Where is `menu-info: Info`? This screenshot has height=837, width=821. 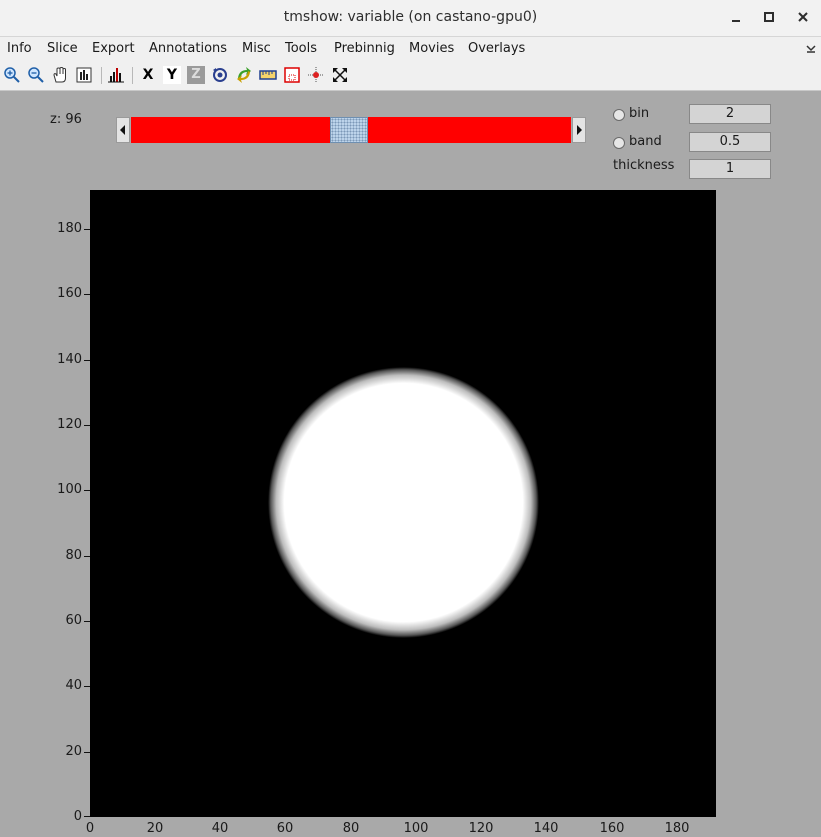
menu-info: Info is located at coordinates (19, 48).